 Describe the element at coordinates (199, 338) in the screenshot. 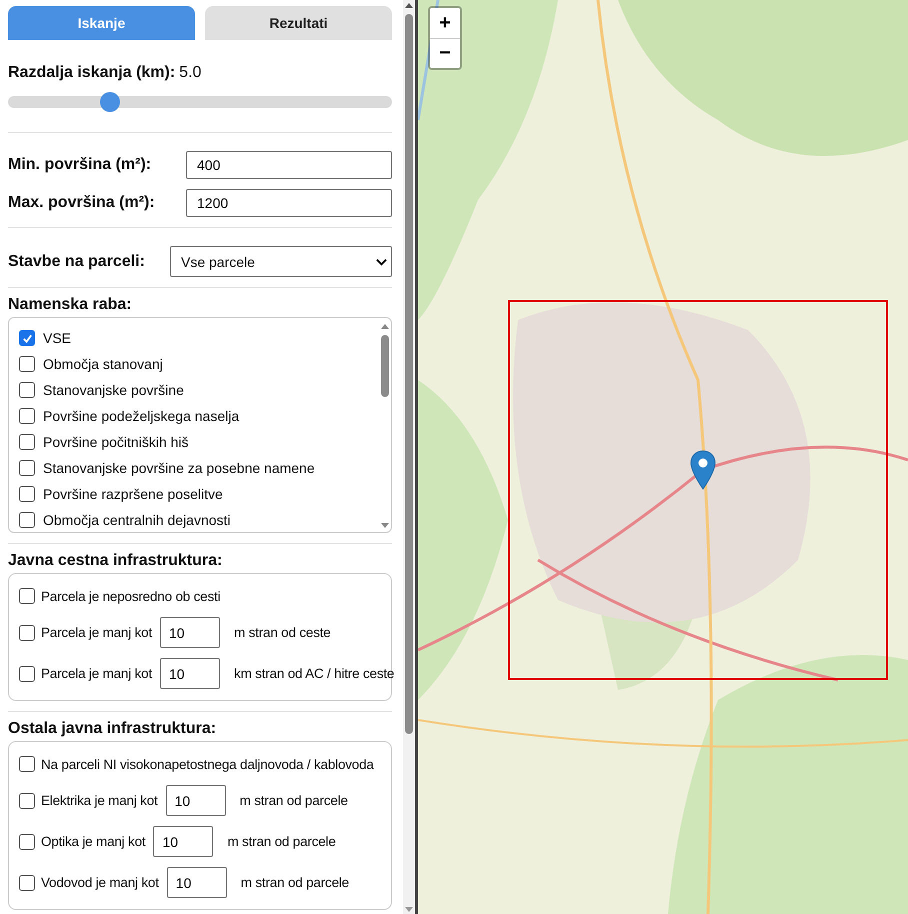

I see `land-use-option: VSE` at that location.